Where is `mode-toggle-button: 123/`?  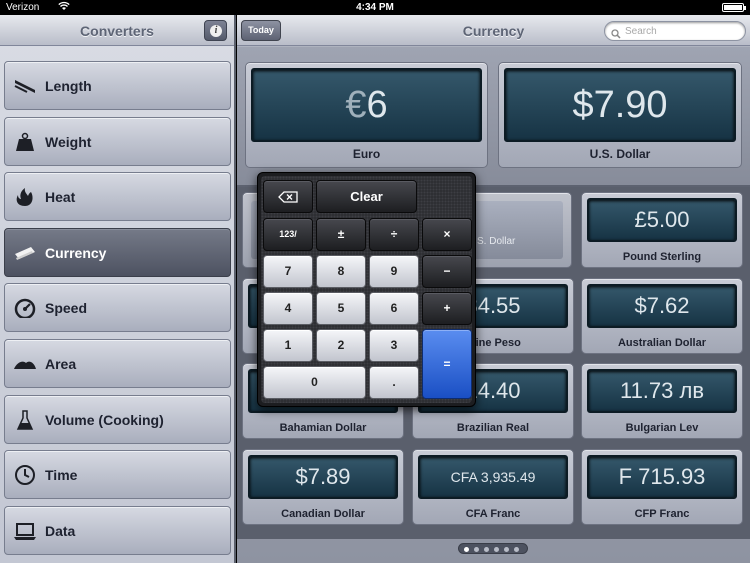
mode-toggle-button: 123/ is located at coordinates (288, 234).